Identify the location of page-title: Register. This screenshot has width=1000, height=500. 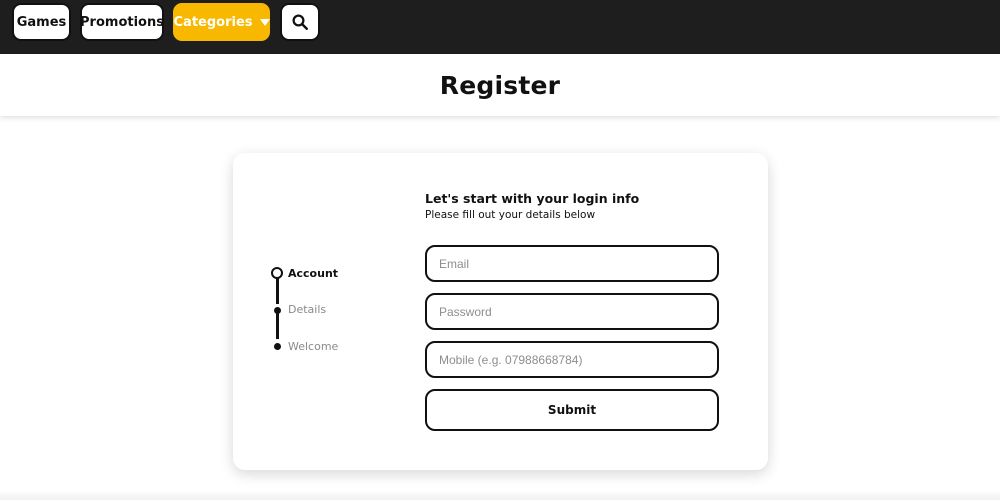
(500, 85).